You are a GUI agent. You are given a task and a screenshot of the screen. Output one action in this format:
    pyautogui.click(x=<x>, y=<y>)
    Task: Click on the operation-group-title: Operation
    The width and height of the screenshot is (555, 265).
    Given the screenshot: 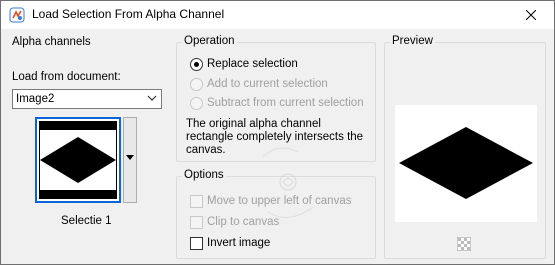 What is the action you would take?
    pyautogui.click(x=209, y=41)
    